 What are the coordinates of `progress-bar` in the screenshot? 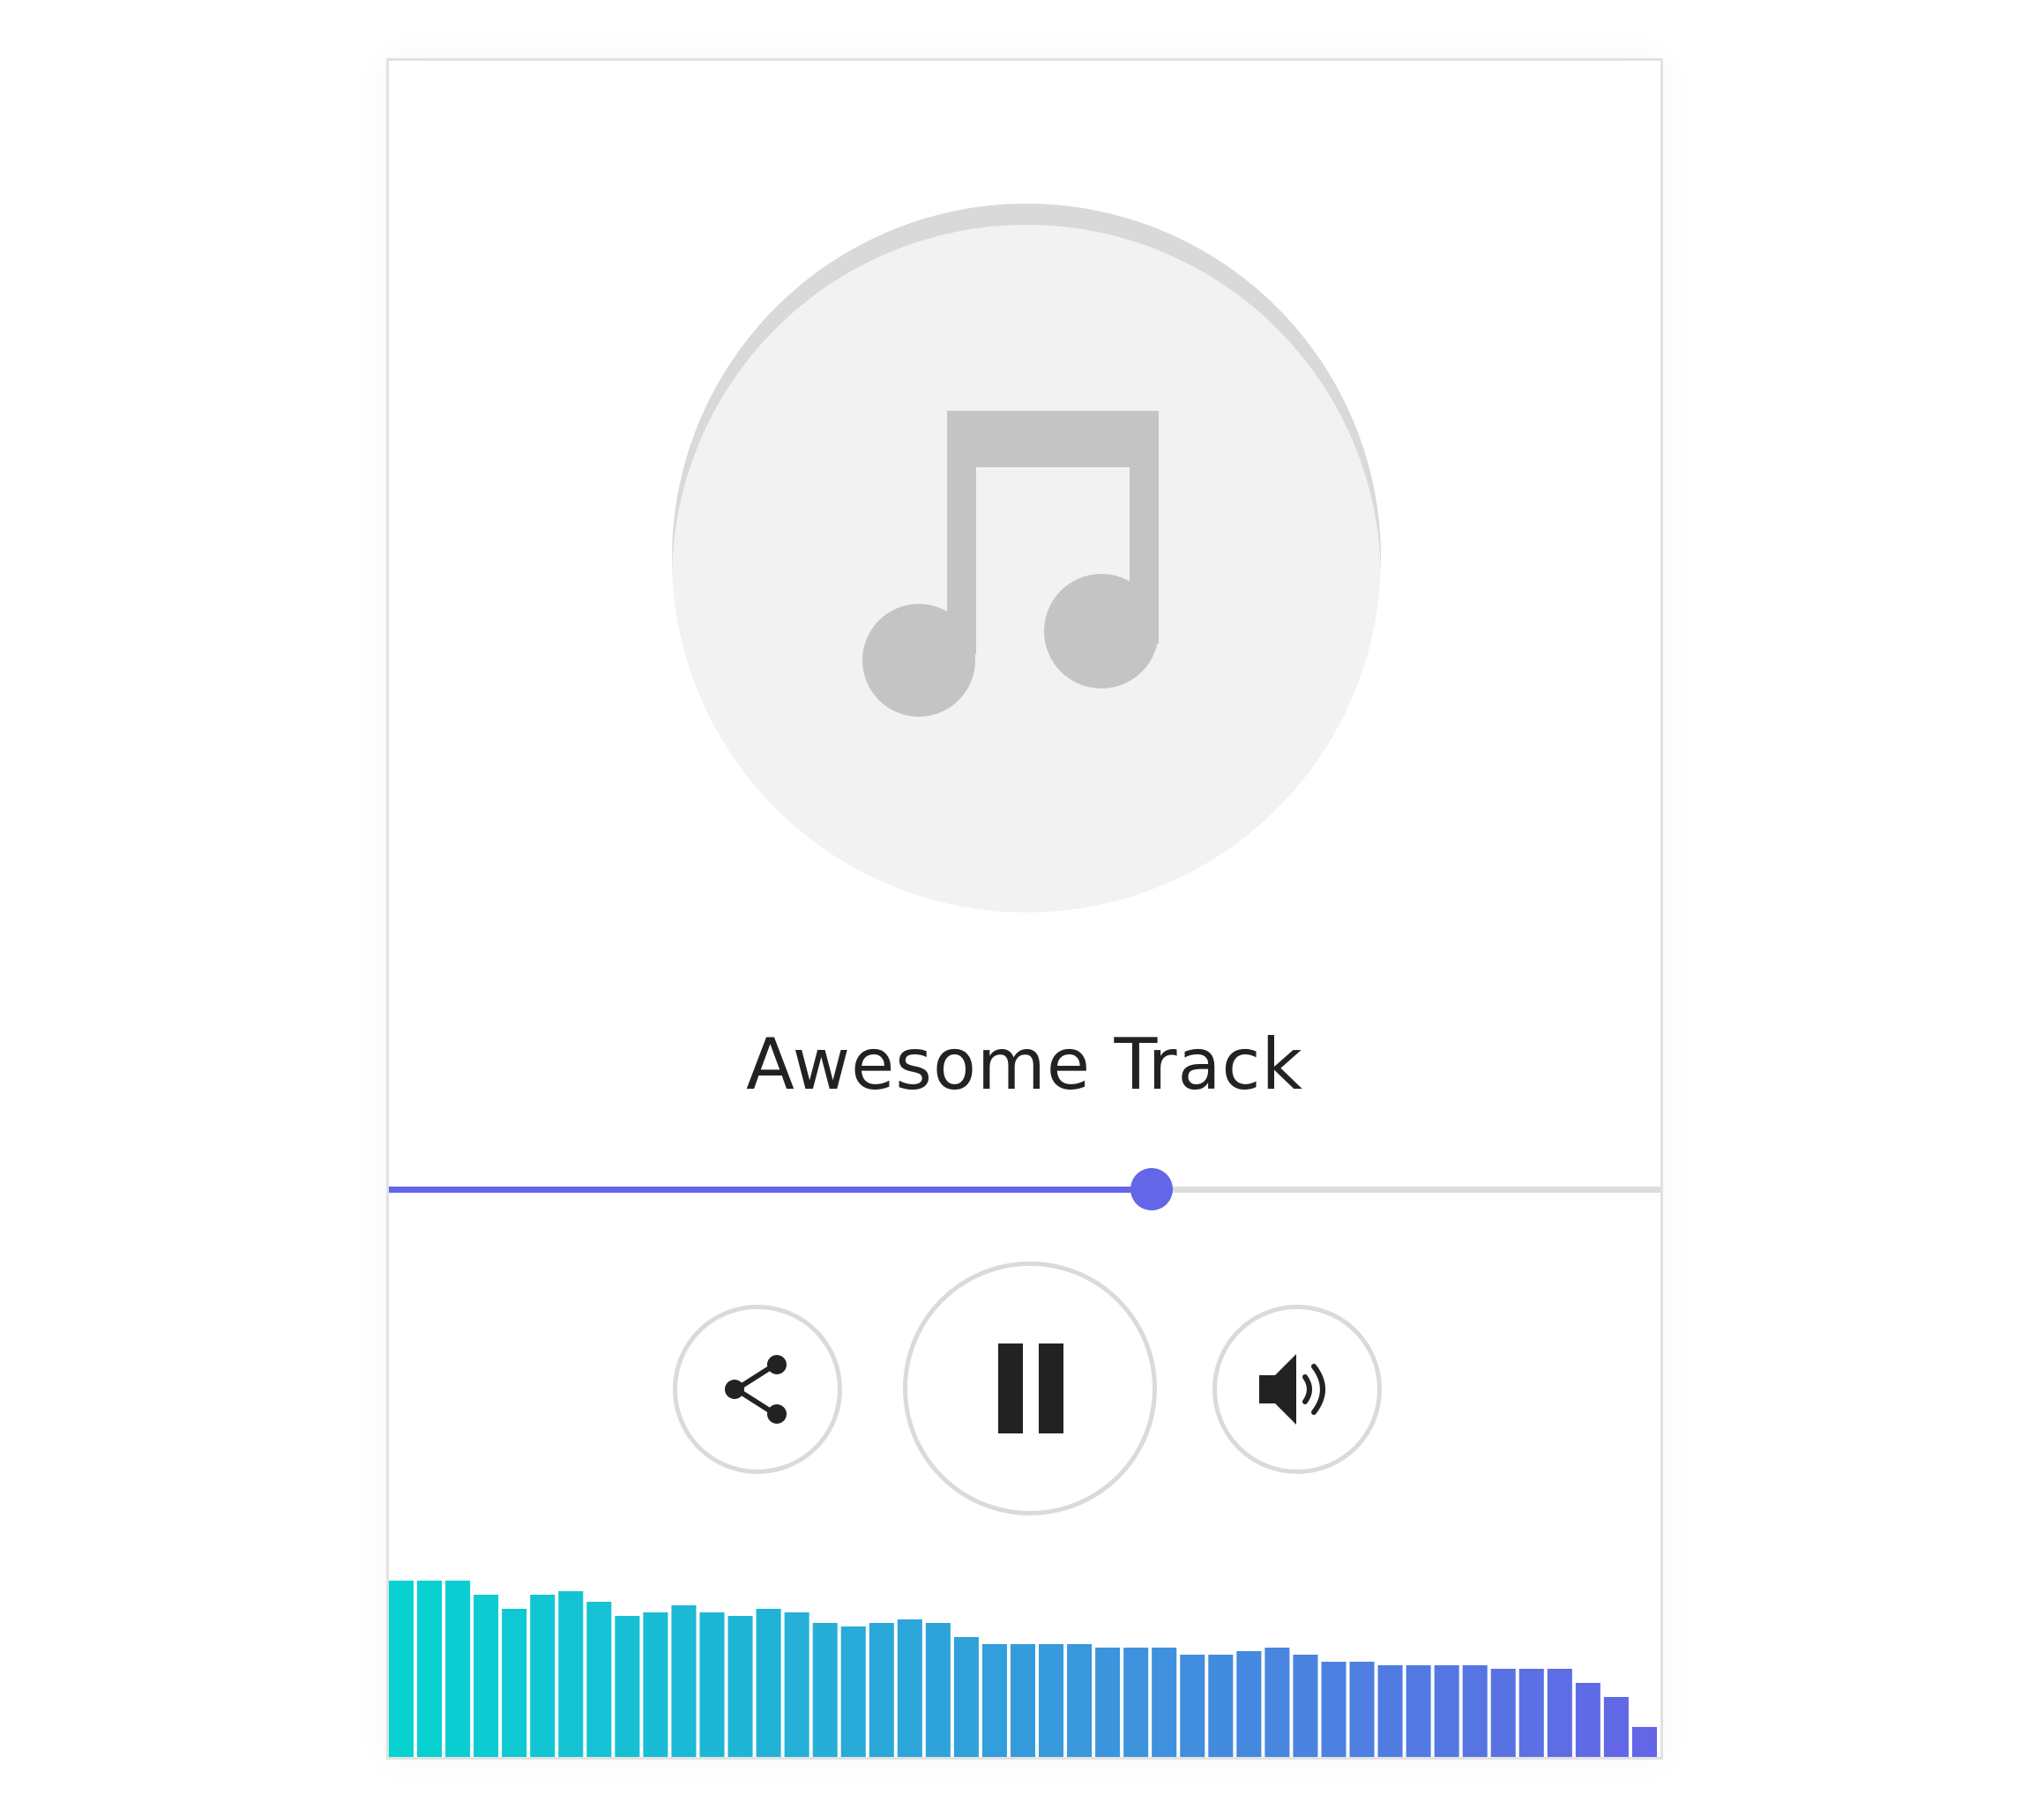 It's located at (1024, 1189).